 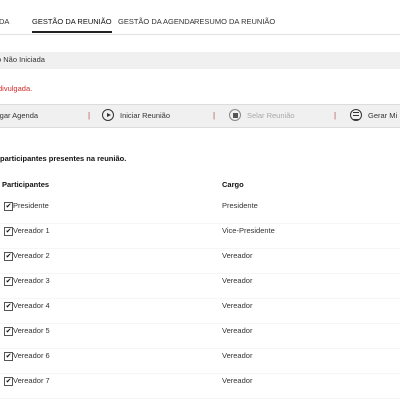 What do you see at coordinates (234, 16) in the screenshot?
I see `tab-resumo-da-reuniao: RESUMO DA REUNIÃO` at bounding box center [234, 16].